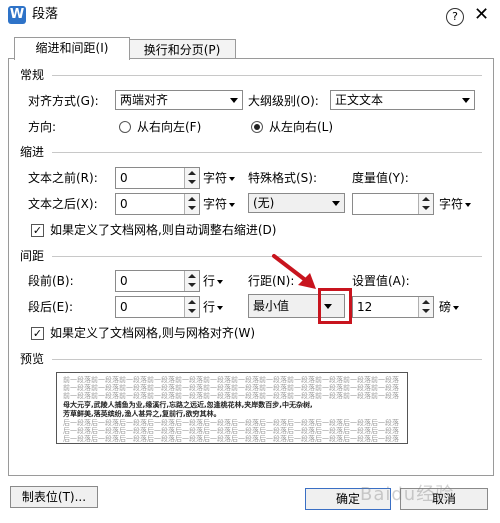  What do you see at coordinates (152, 333) in the screenshot?
I see `spacing-grid-label: 如果定义了文档网格,则与网格对齐(W)` at bounding box center [152, 333].